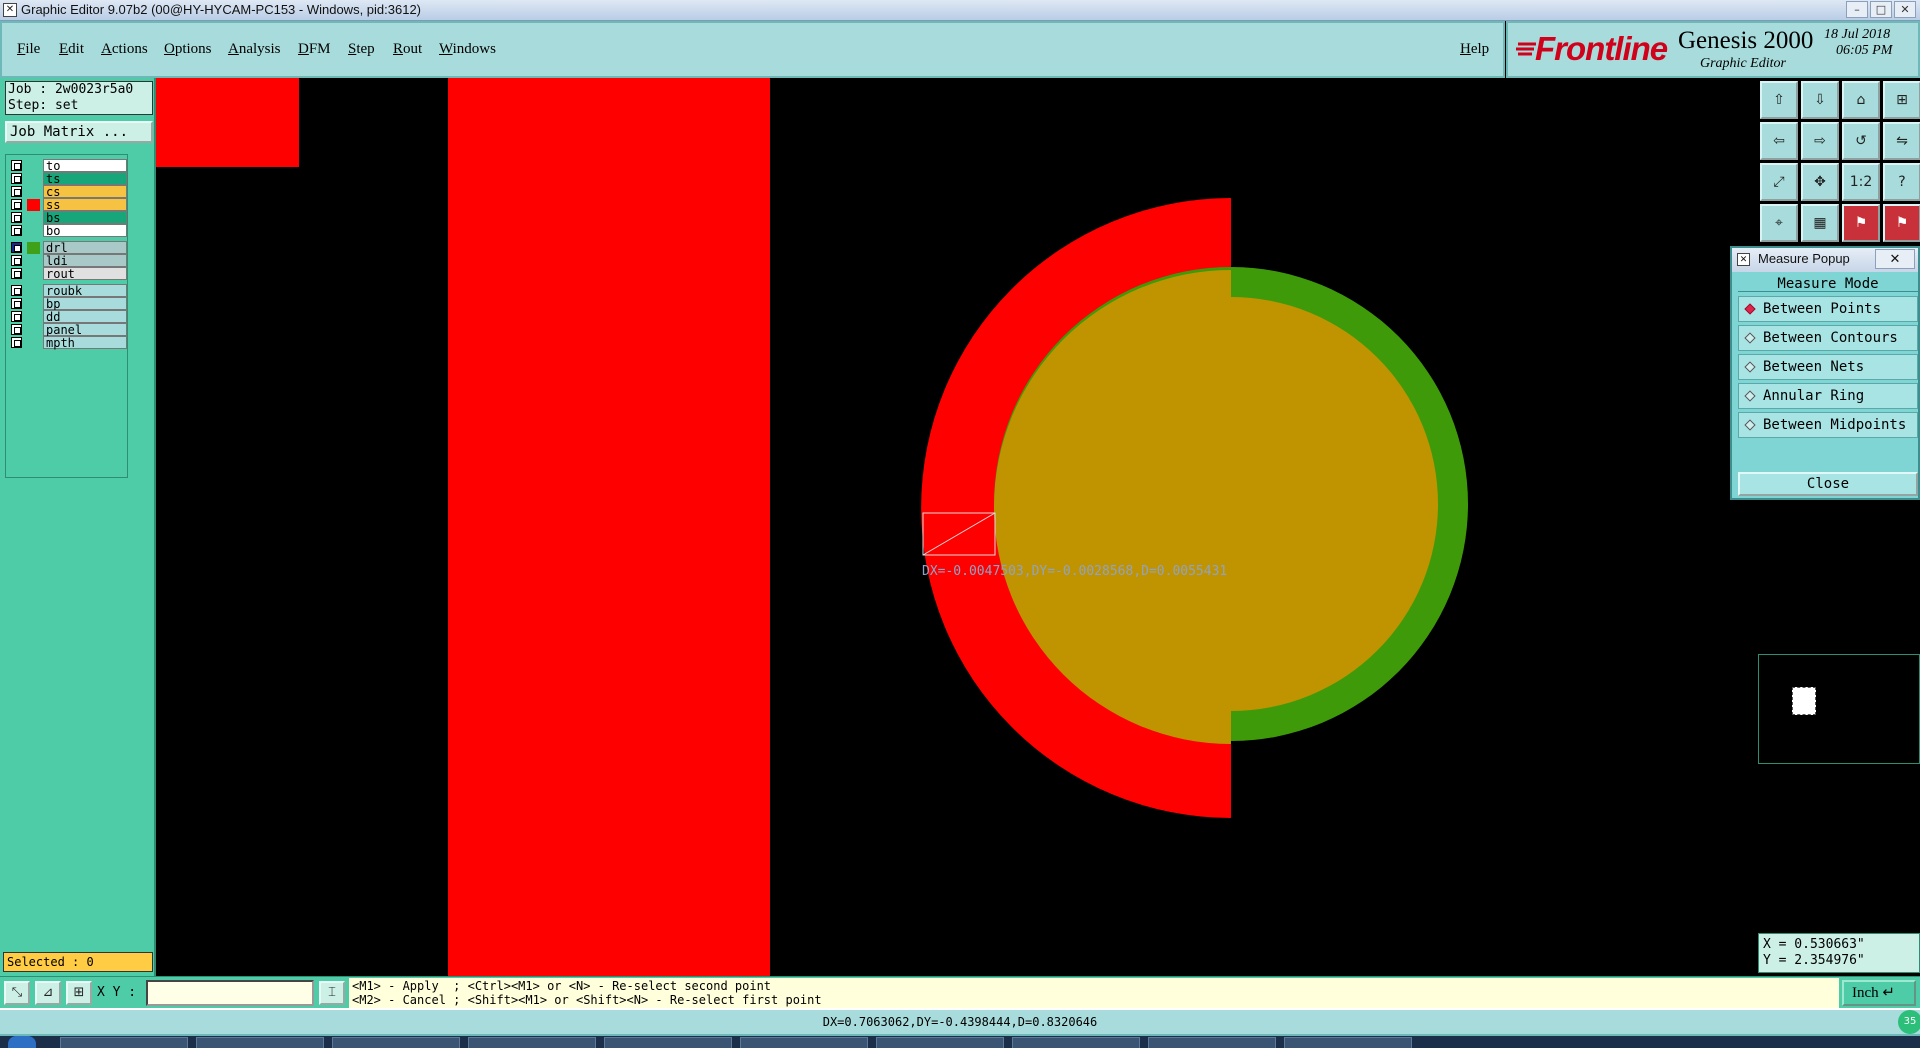 The image size is (1920, 1048). Describe the element at coordinates (1779, 141) in the screenshot. I see `move-left-icon: ⇦` at that location.